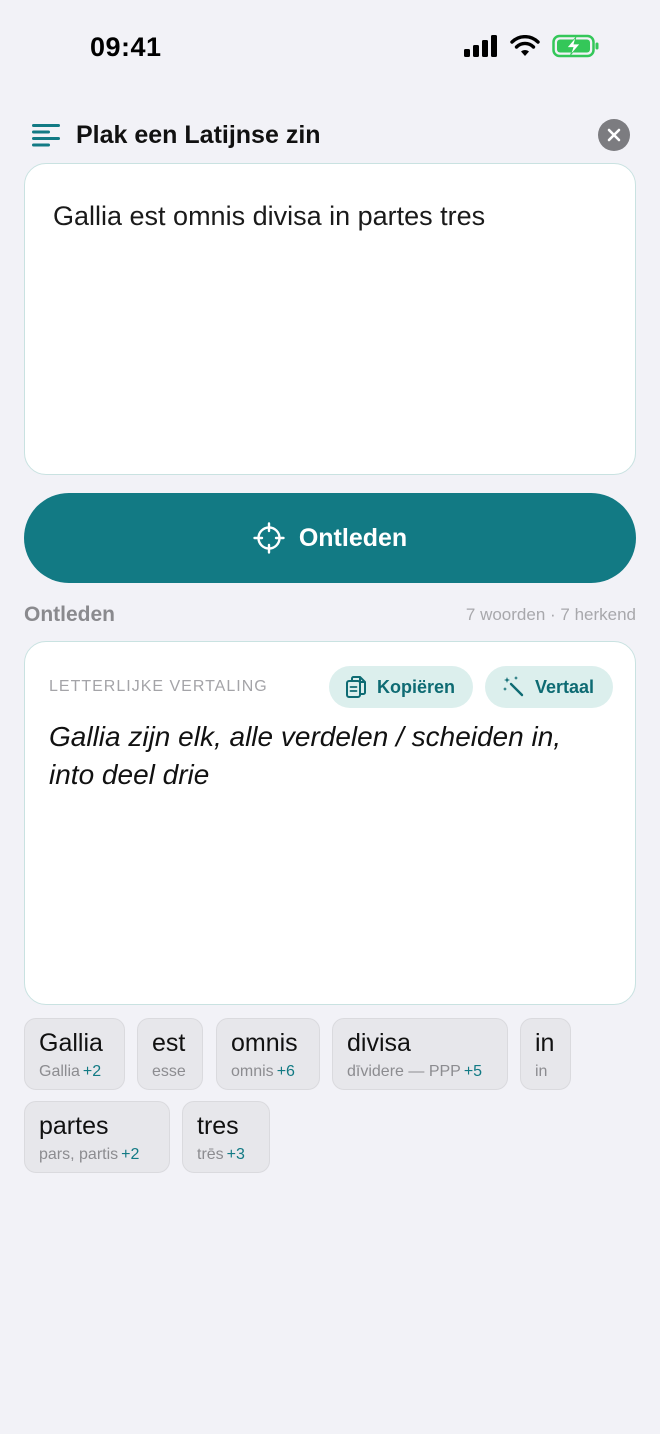 The height and width of the screenshot is (1434, 660). Describe the element at coordinates (264, 1043) in the screenshot. I see `chip-word: omnis` at that location.